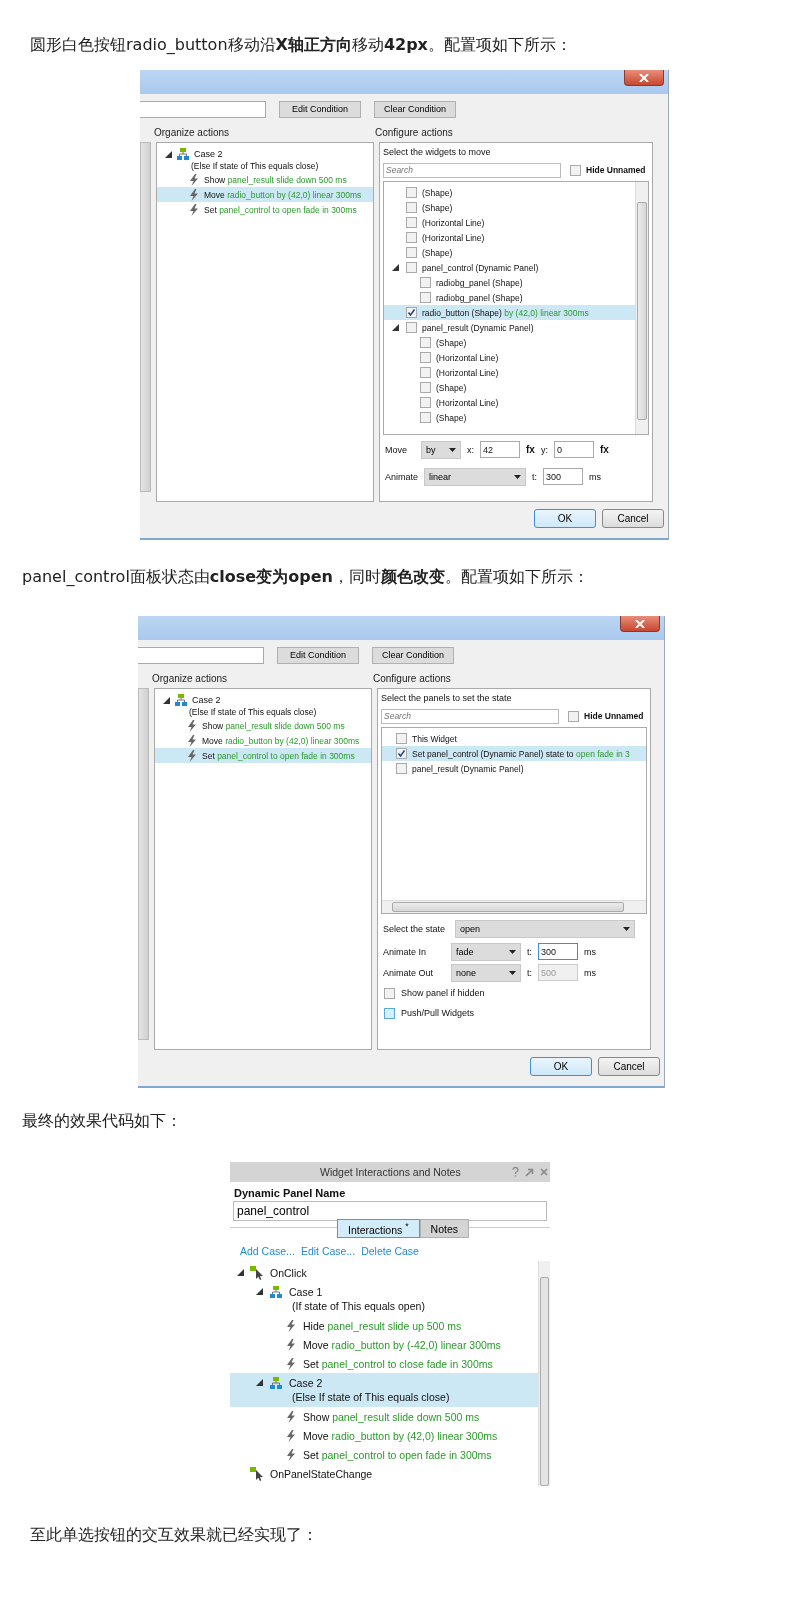  Describe the element at coordinates (529, 1172) in the screenshot. I see `pin-icon` at that location.